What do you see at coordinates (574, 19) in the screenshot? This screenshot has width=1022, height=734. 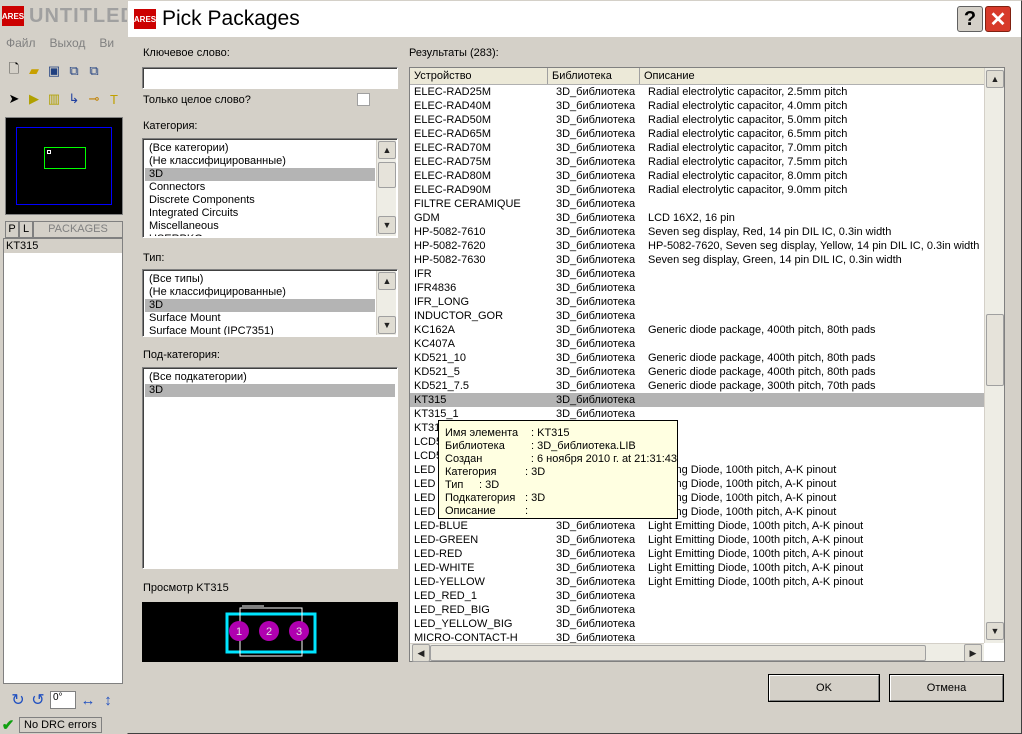 I see `dialog-title-bar: ARES Pick Packages` at bounding box center [574, 19].